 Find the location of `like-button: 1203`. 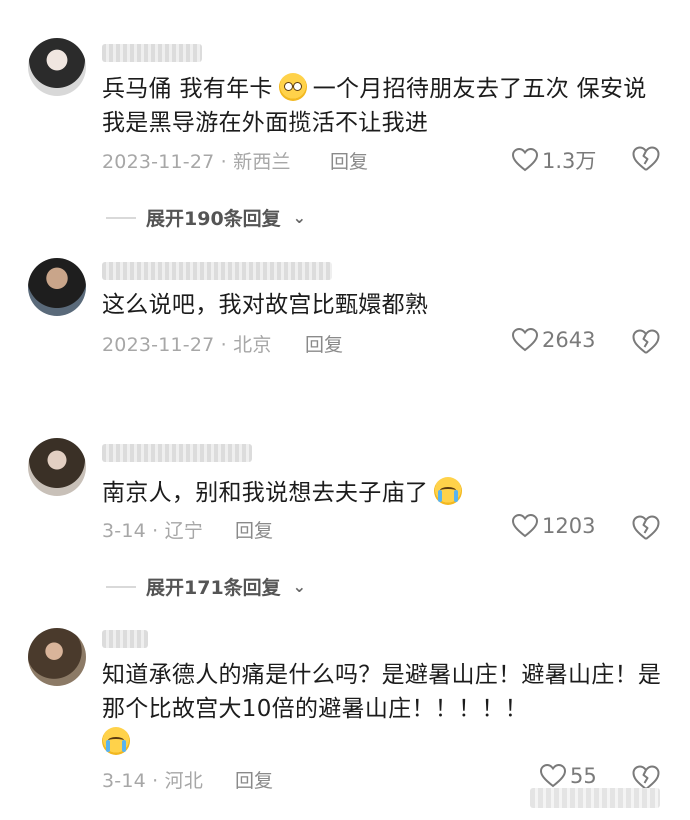

like-button: 1203 is located at coordinates (553, 526).